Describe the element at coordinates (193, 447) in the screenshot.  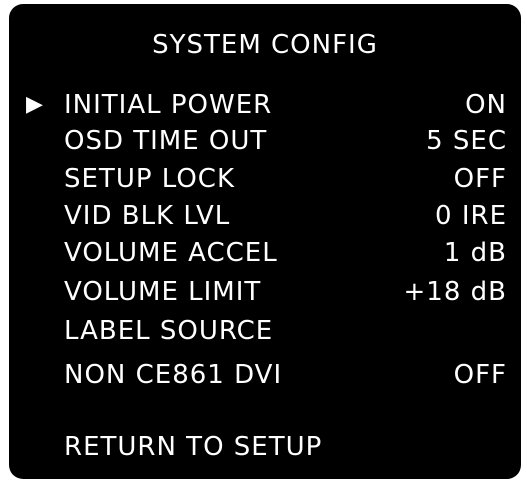
I see `return-to-setup-label: RETURN TO SETUP` at that location.